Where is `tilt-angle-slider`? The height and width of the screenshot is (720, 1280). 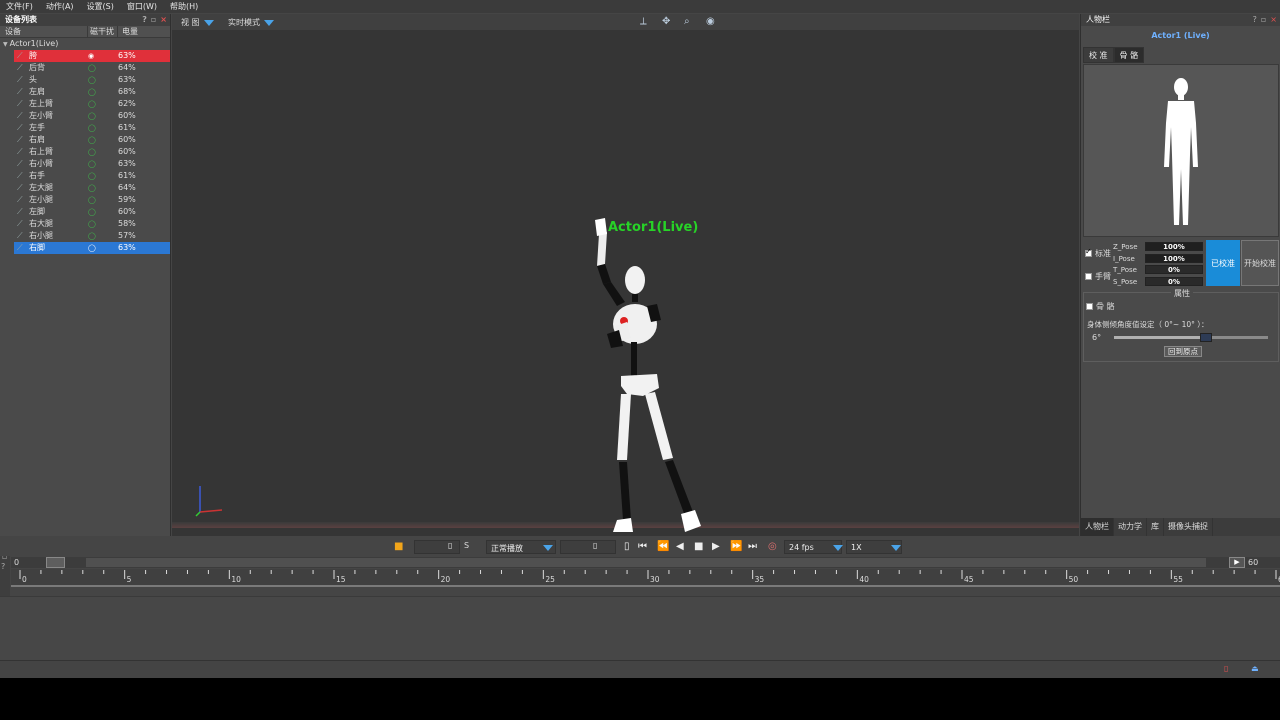 tilt-angle-slider is located at coordinates (1191, 337).